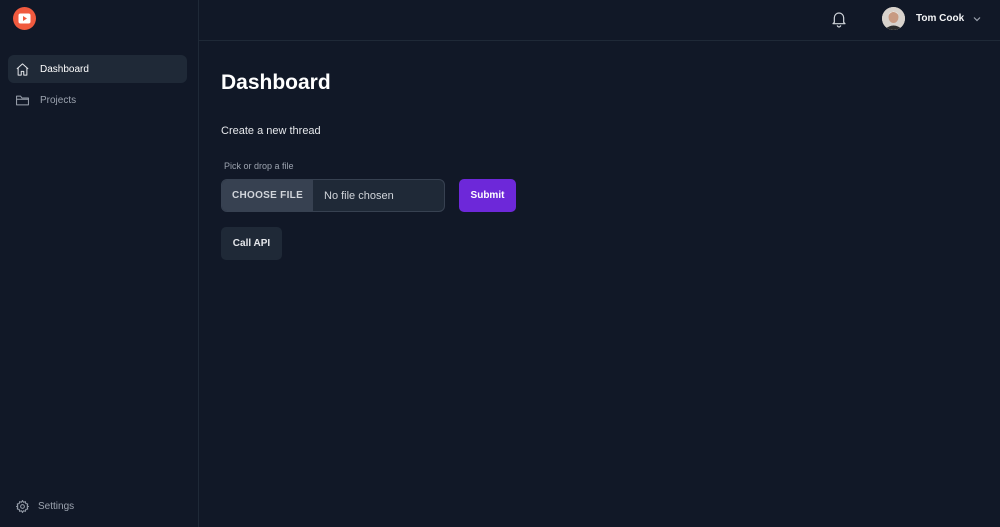 The width and height of the screenshot is (1000, 527). What do you see at coordinates (599, 20) in the screenshot?
I see `top-bar: Tom Cook` at bounding box center [599, 20].